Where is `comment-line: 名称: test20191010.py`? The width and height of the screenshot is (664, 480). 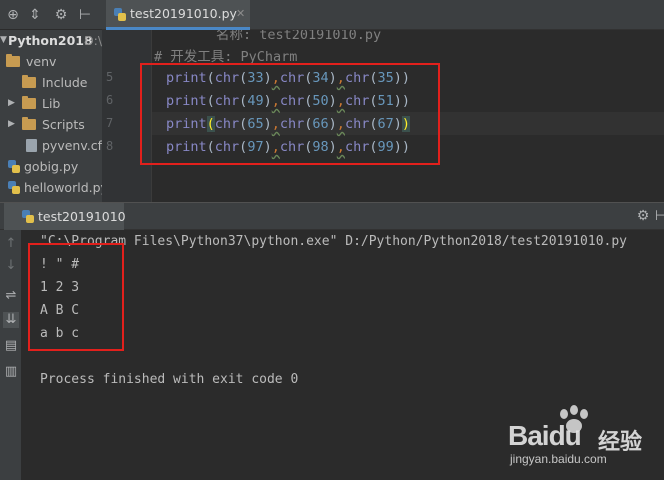
comment-line: 名称: test20191010.py is located at coordinates (299, 36).